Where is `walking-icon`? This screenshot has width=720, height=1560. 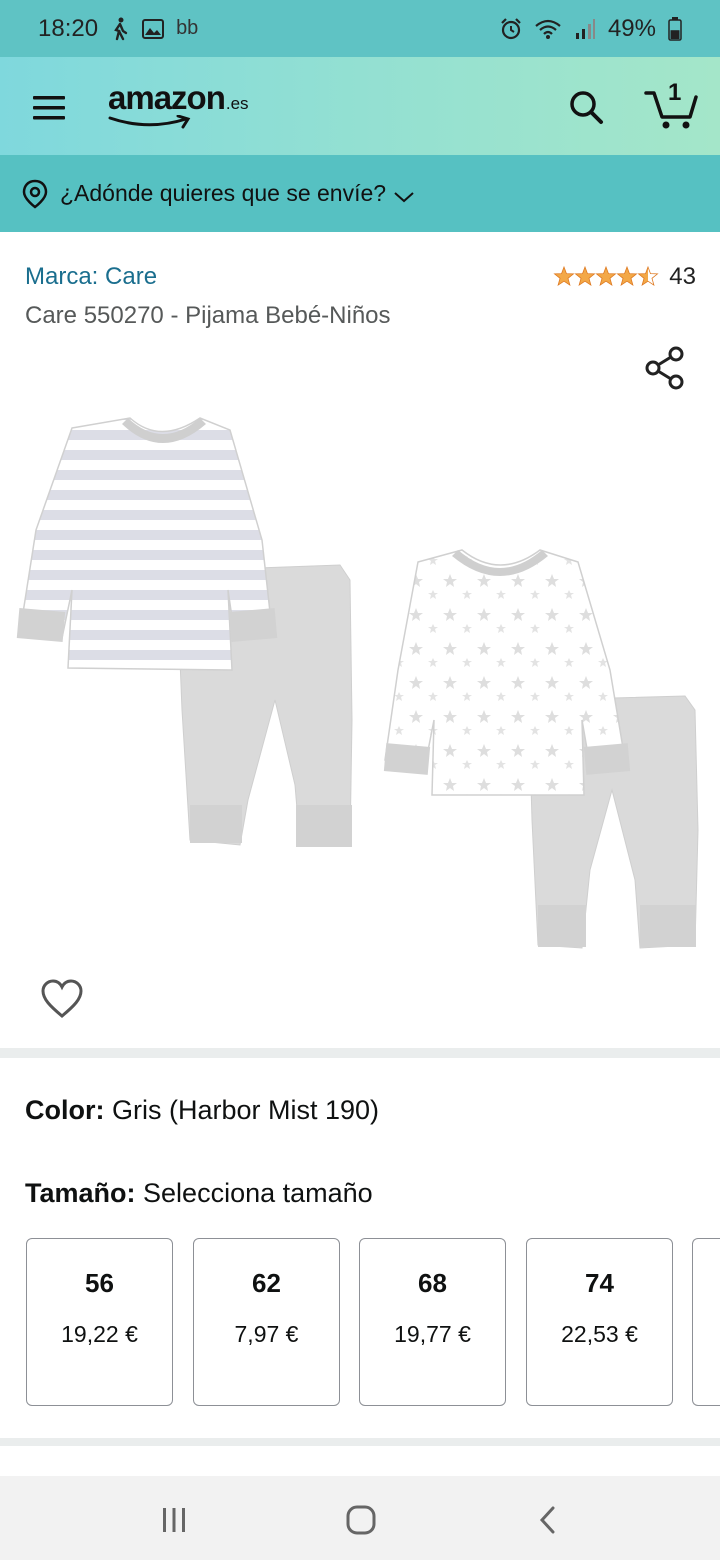
walking-icon is located at coordinates (121, 28).